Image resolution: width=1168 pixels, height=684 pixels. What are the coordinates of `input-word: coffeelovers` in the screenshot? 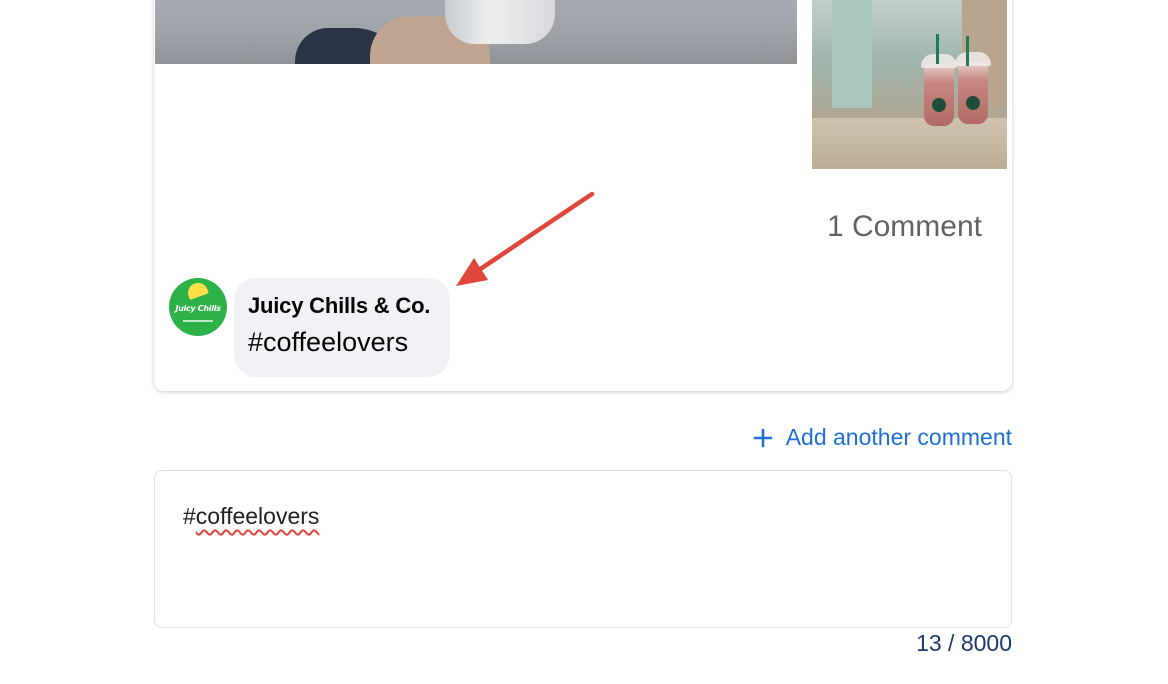 It's located at (257, 516).